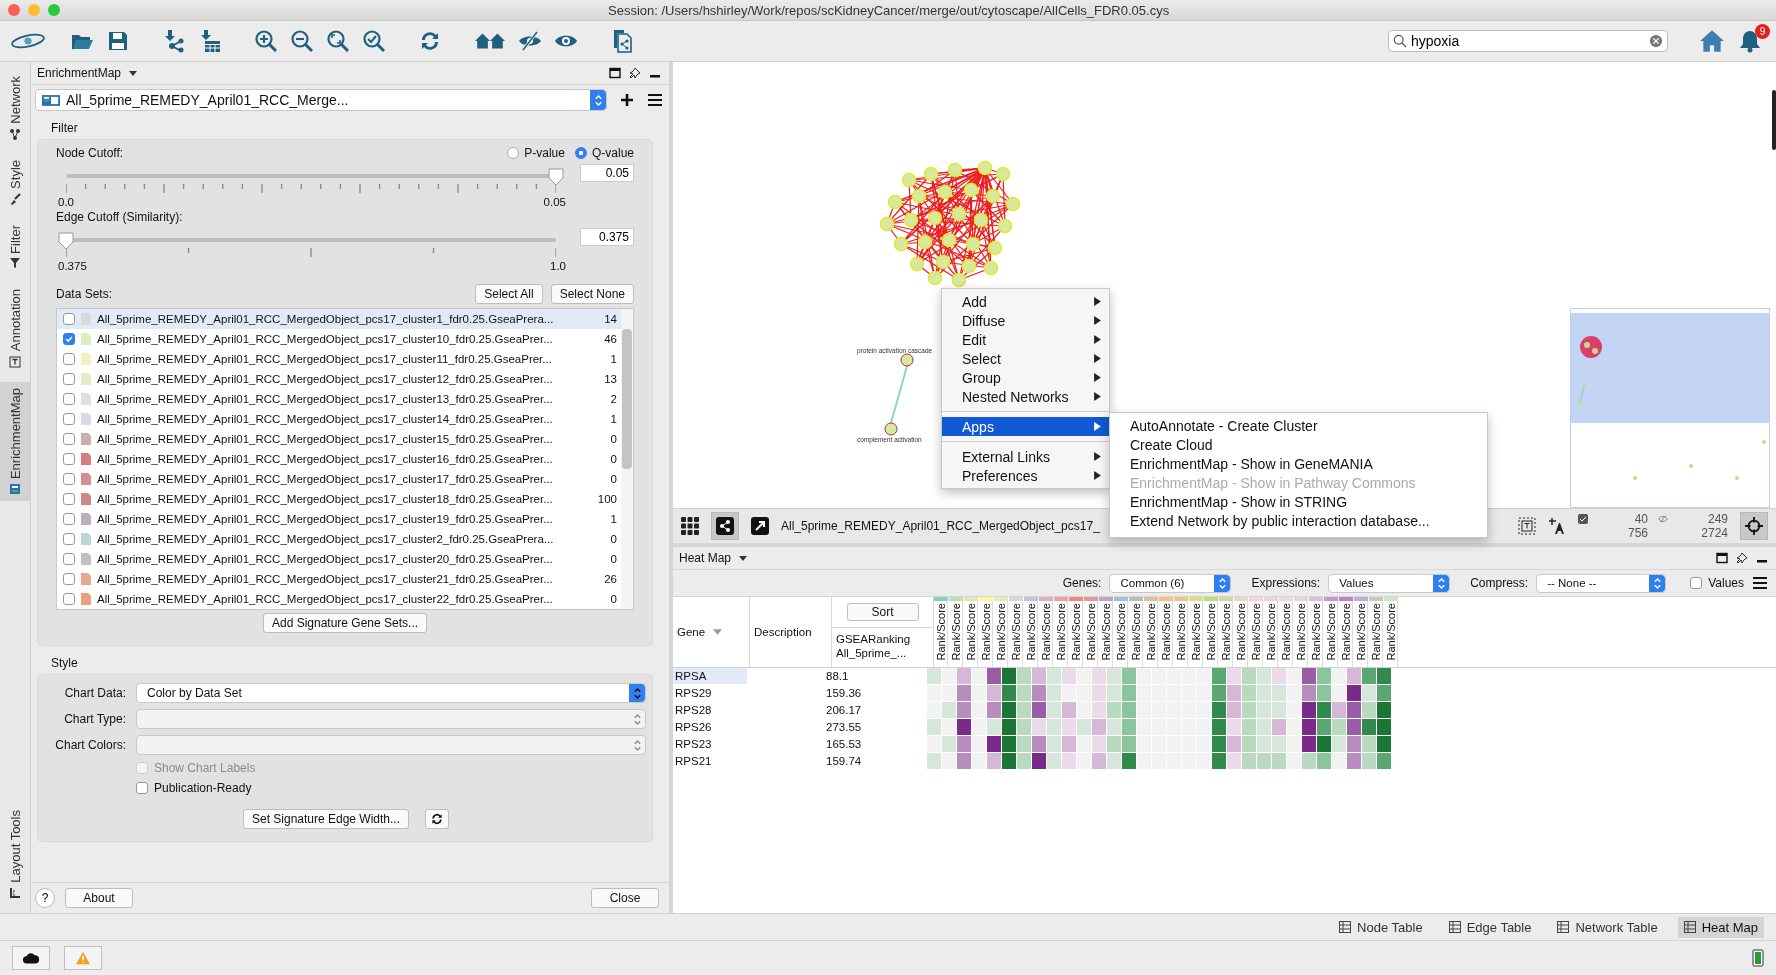 The width and height of the screenshot is (1776, 975). I want to click on data-set-row: All_5prime_REMEDY_April01_RCC_MergedObject_pcs17_cluster15_fdr0.25.GseaPrer... 0, so click(339, 439).